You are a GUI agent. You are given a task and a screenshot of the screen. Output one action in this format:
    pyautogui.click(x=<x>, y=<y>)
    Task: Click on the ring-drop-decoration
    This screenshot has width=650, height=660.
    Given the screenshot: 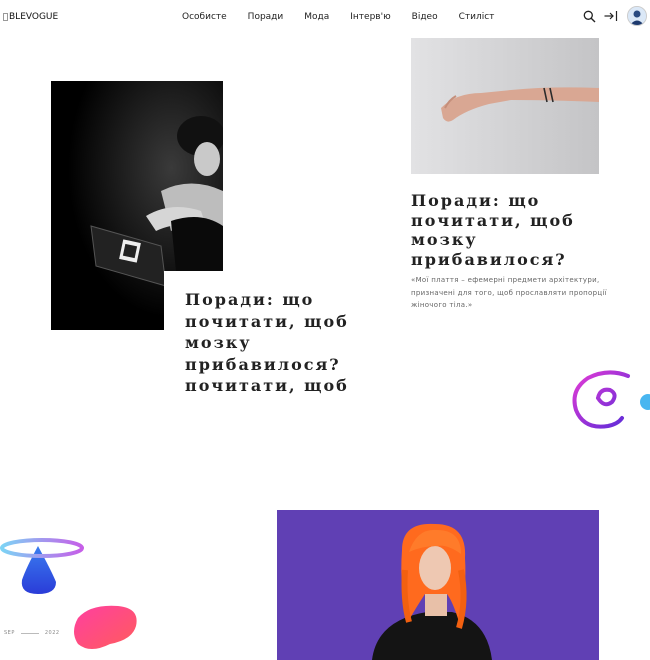 What is the action you would take?
    pyautogui.click(x=42, y=566)
    